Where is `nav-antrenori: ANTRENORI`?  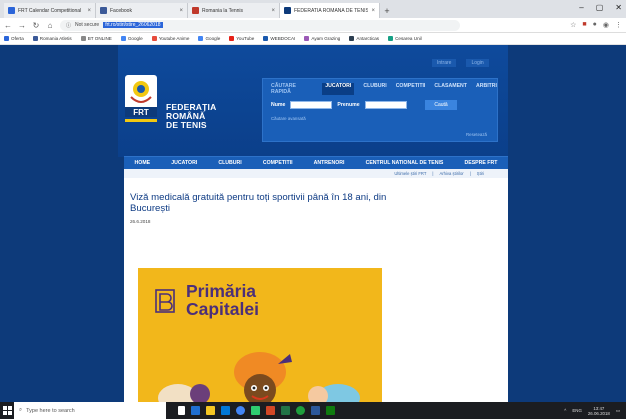 nav-antrenori: ANTRENORI is located at coordinates (329, 163).